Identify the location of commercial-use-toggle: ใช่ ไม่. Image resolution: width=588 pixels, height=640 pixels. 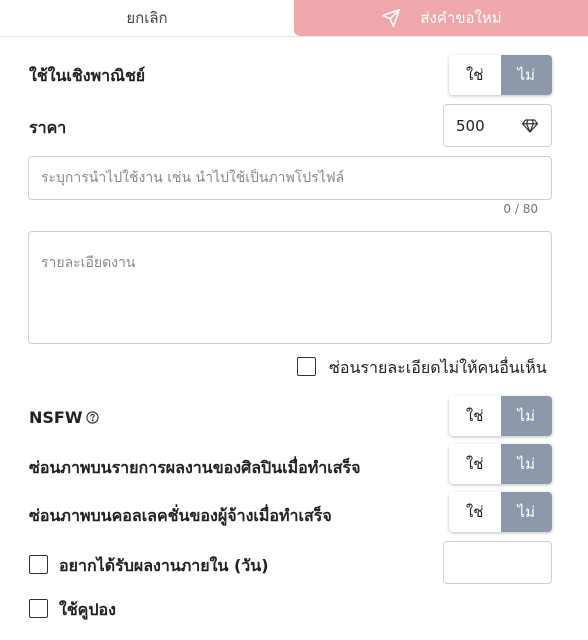
(500, 75).